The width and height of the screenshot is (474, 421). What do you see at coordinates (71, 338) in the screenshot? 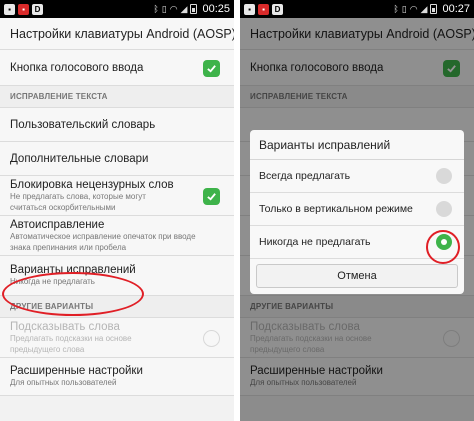
I see `suggest-words-summary: Предлагать подсказки на основе` at bounding box center [71, 338].